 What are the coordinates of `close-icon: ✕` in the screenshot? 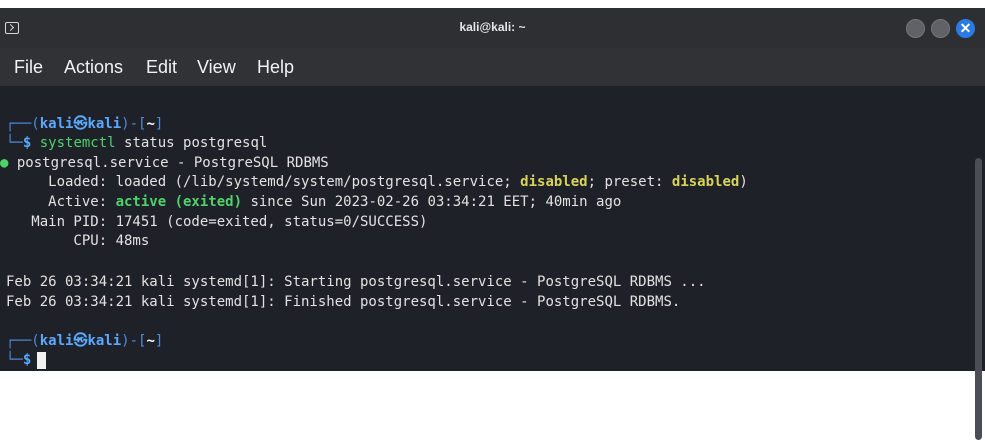 It's located at (965, 28).